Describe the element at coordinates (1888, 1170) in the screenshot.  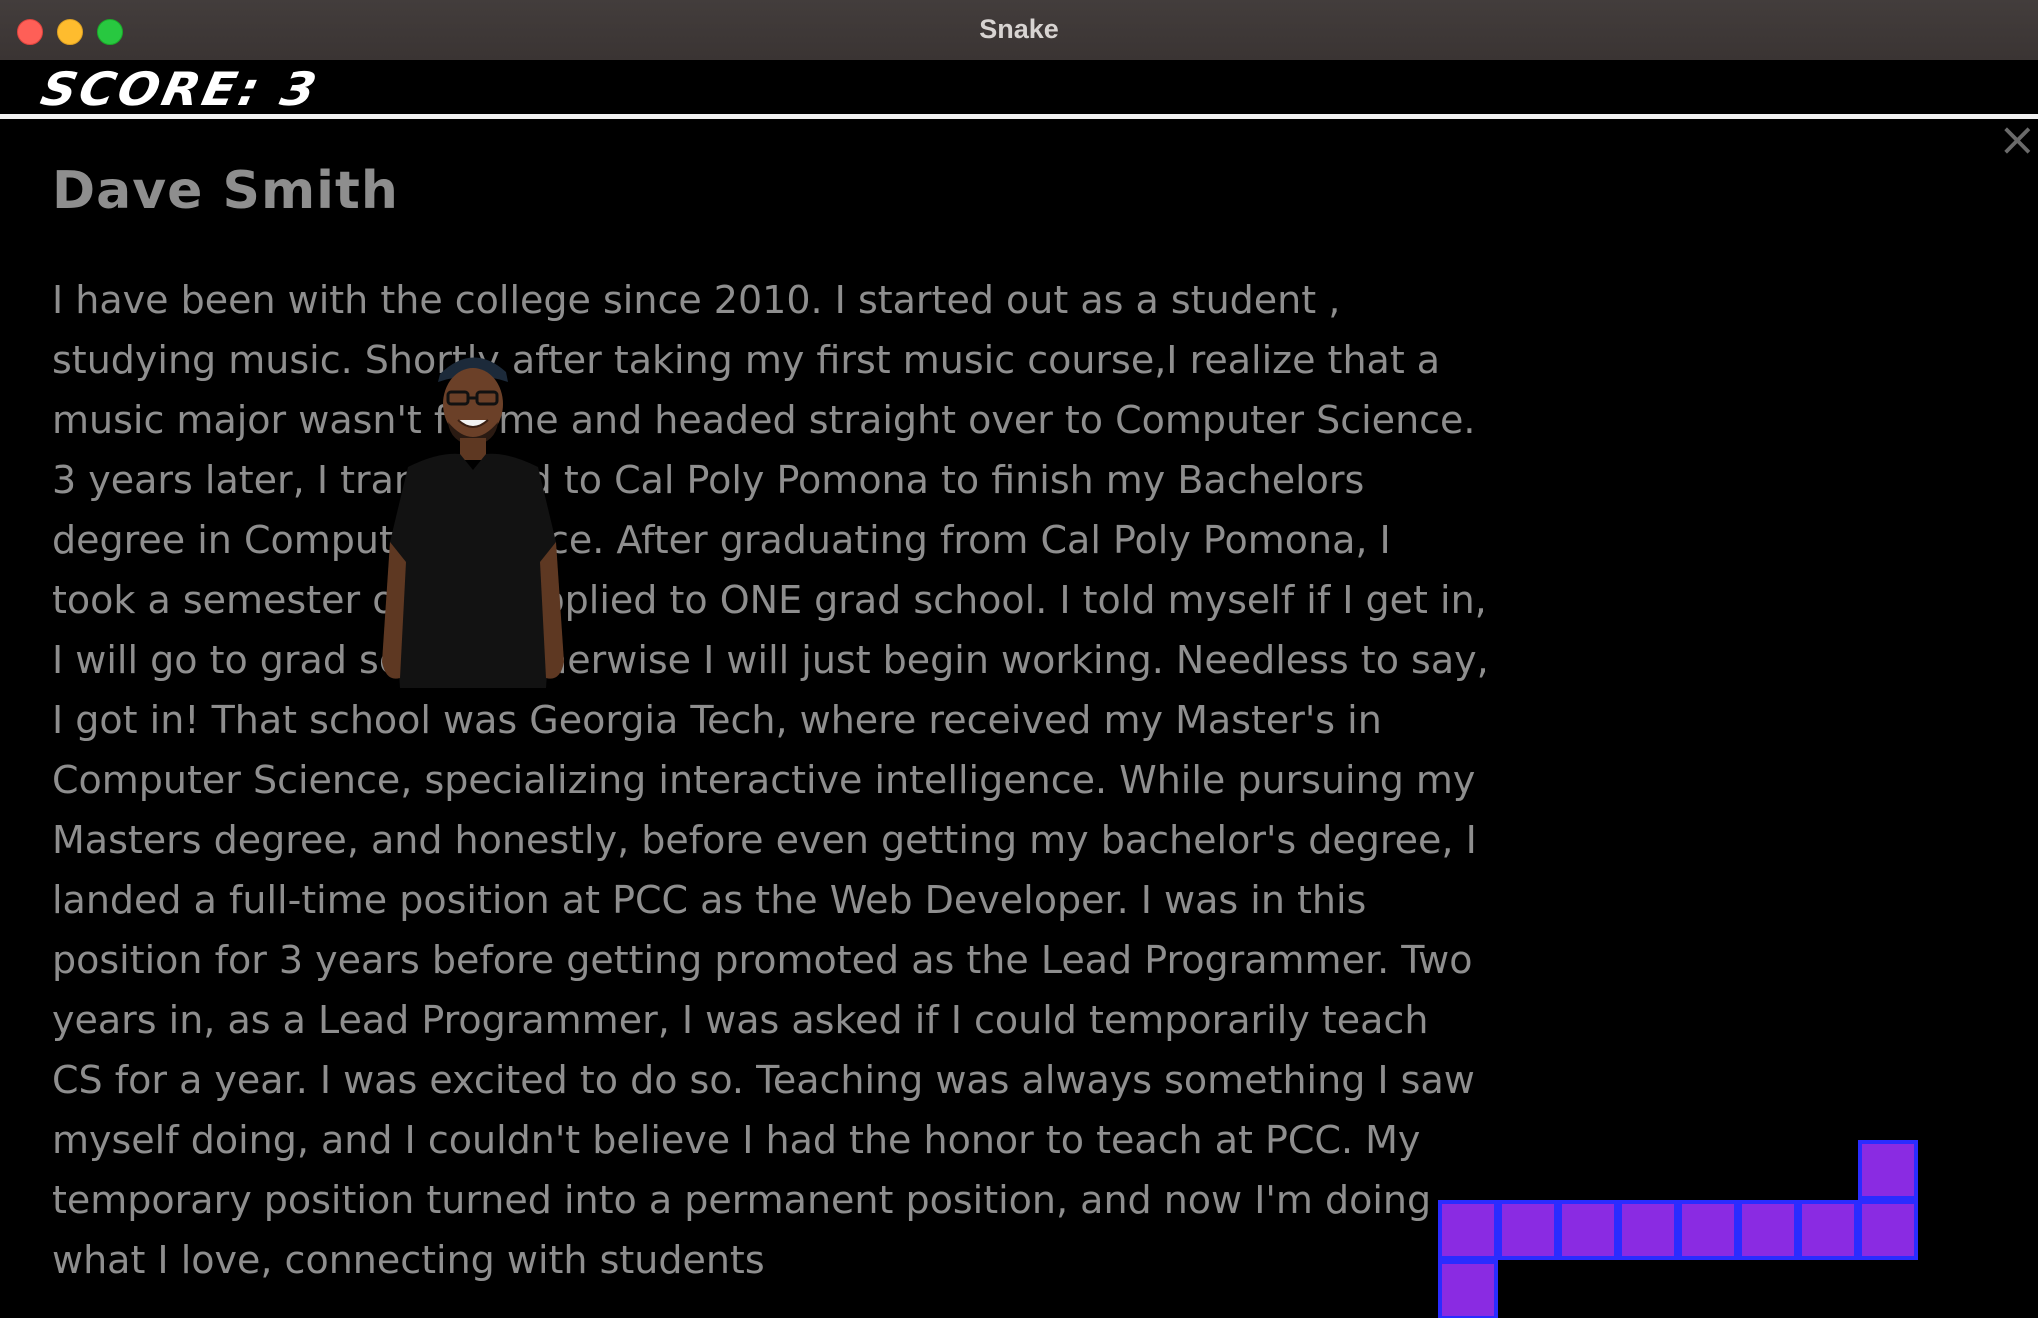
I see `snake-head` at that location.